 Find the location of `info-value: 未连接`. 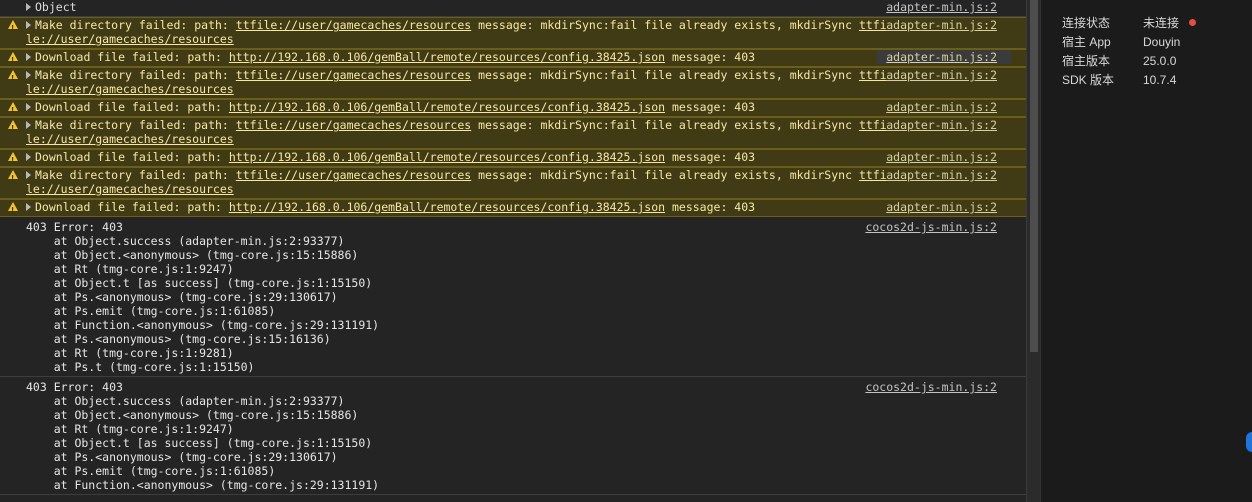

info-value: 未连接 is located at coordinates (1161, 23).